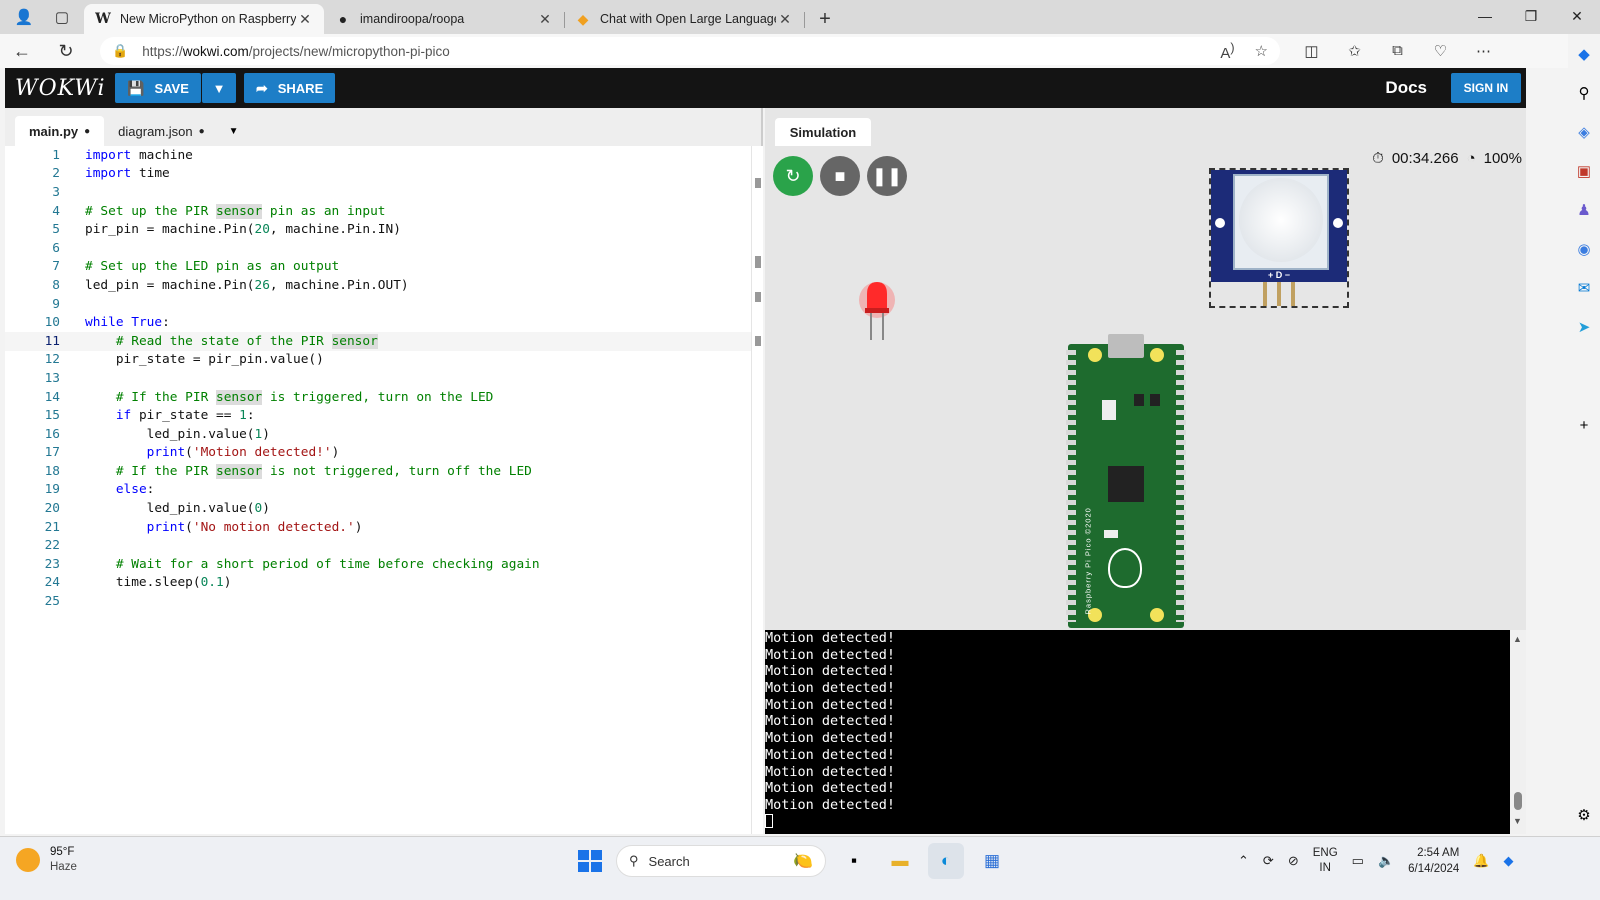 Image resolution: width=1600 pixels, height=900 pixels. What do you see at coordinates (1386, 861) in the screenshot?
I see `volume-icon: 🔈` at bounding box center [1386, 861].